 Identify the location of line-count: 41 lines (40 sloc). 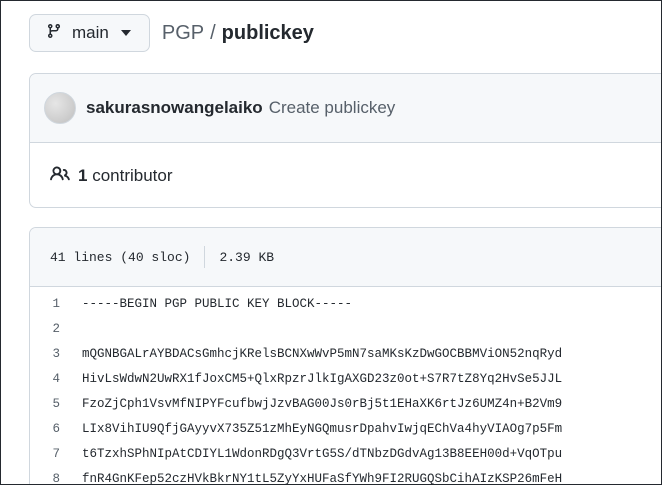
(120, 257).